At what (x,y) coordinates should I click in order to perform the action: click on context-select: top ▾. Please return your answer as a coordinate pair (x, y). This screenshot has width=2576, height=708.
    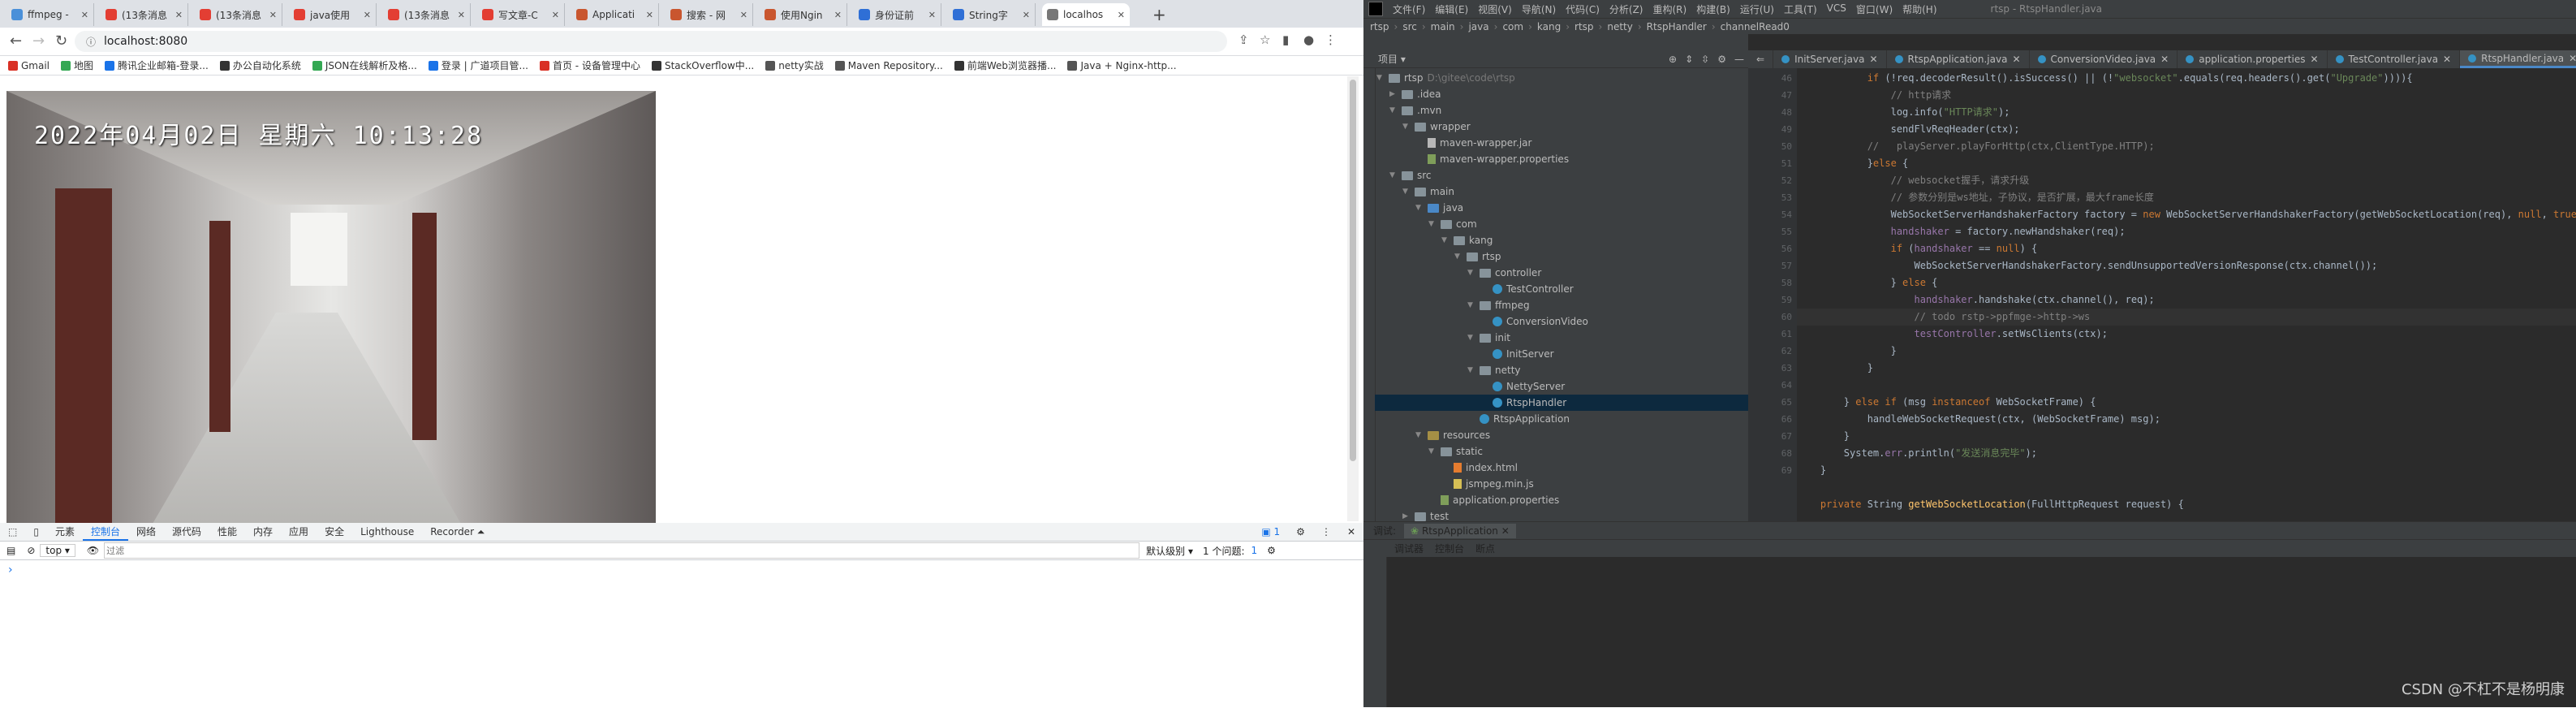
    Looking at the image, I should click on (58, 550).